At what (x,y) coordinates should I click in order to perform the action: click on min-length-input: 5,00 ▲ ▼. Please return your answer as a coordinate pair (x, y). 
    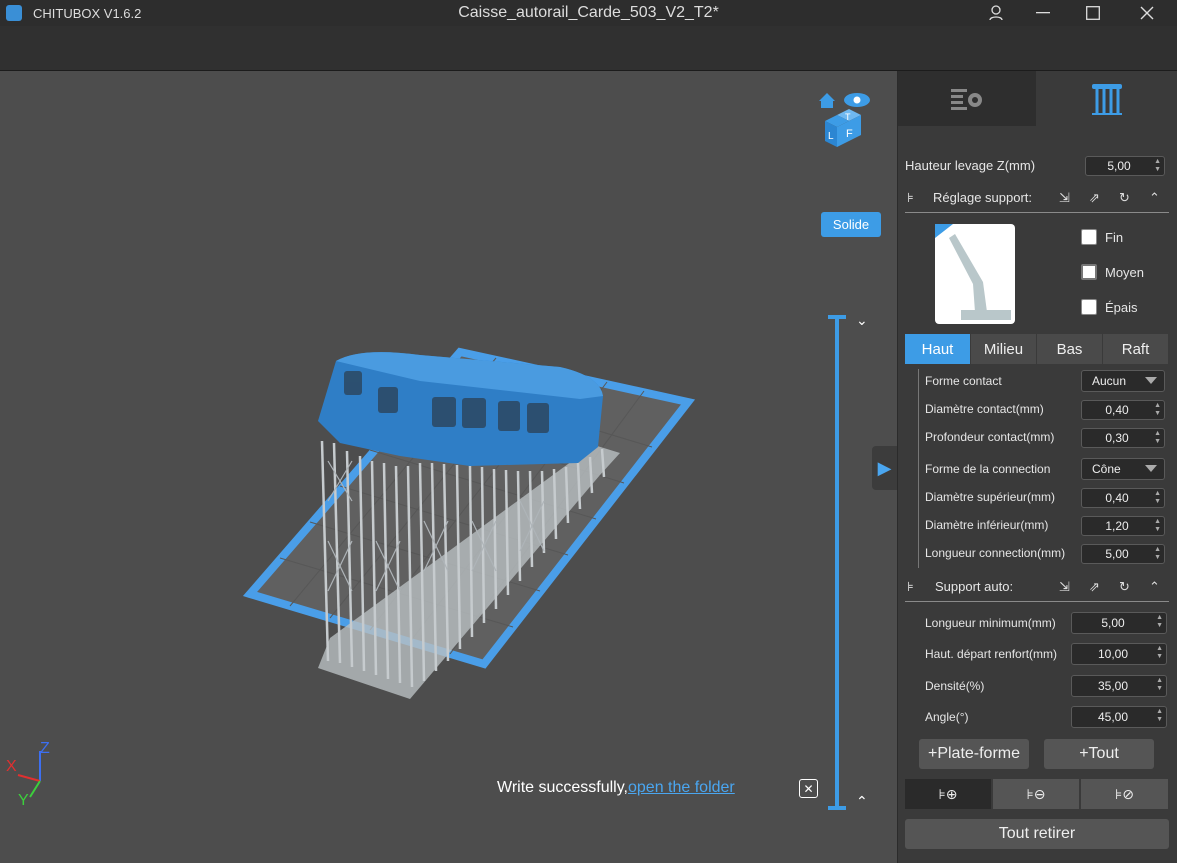
    Looking at the image, I should click on (1119, 623).